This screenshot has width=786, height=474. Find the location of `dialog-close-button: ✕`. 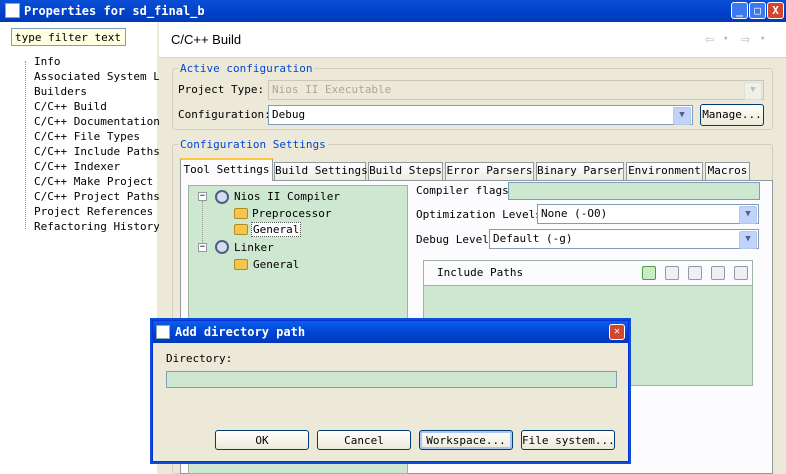

dialog-close-button: ✕ is located at coordinates (617, 332).